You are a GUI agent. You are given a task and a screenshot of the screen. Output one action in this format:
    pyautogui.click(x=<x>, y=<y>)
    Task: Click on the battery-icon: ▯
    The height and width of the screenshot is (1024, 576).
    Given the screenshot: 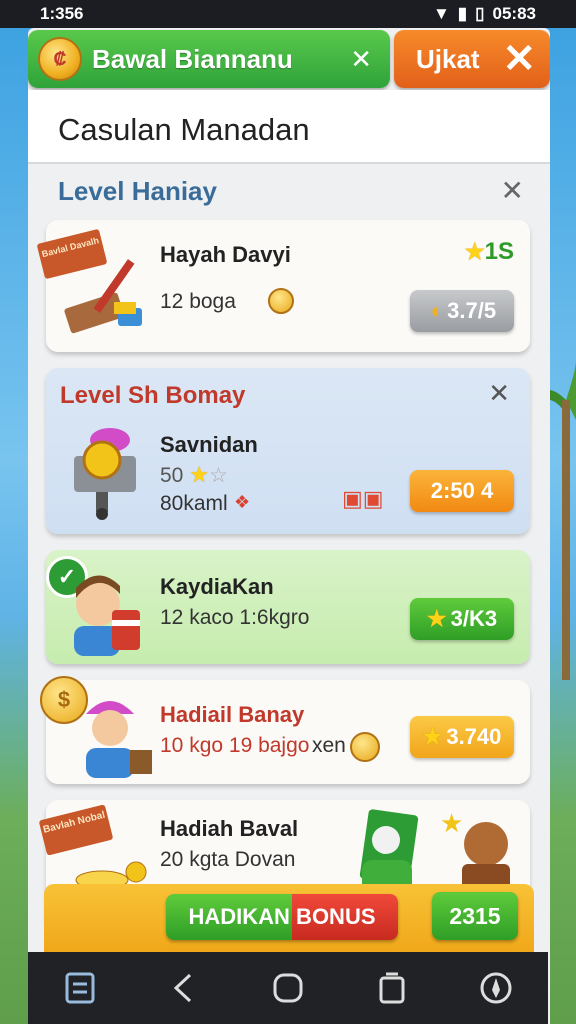 What is the action you would take?
    pyautogui.click(x=480, y=13)
    